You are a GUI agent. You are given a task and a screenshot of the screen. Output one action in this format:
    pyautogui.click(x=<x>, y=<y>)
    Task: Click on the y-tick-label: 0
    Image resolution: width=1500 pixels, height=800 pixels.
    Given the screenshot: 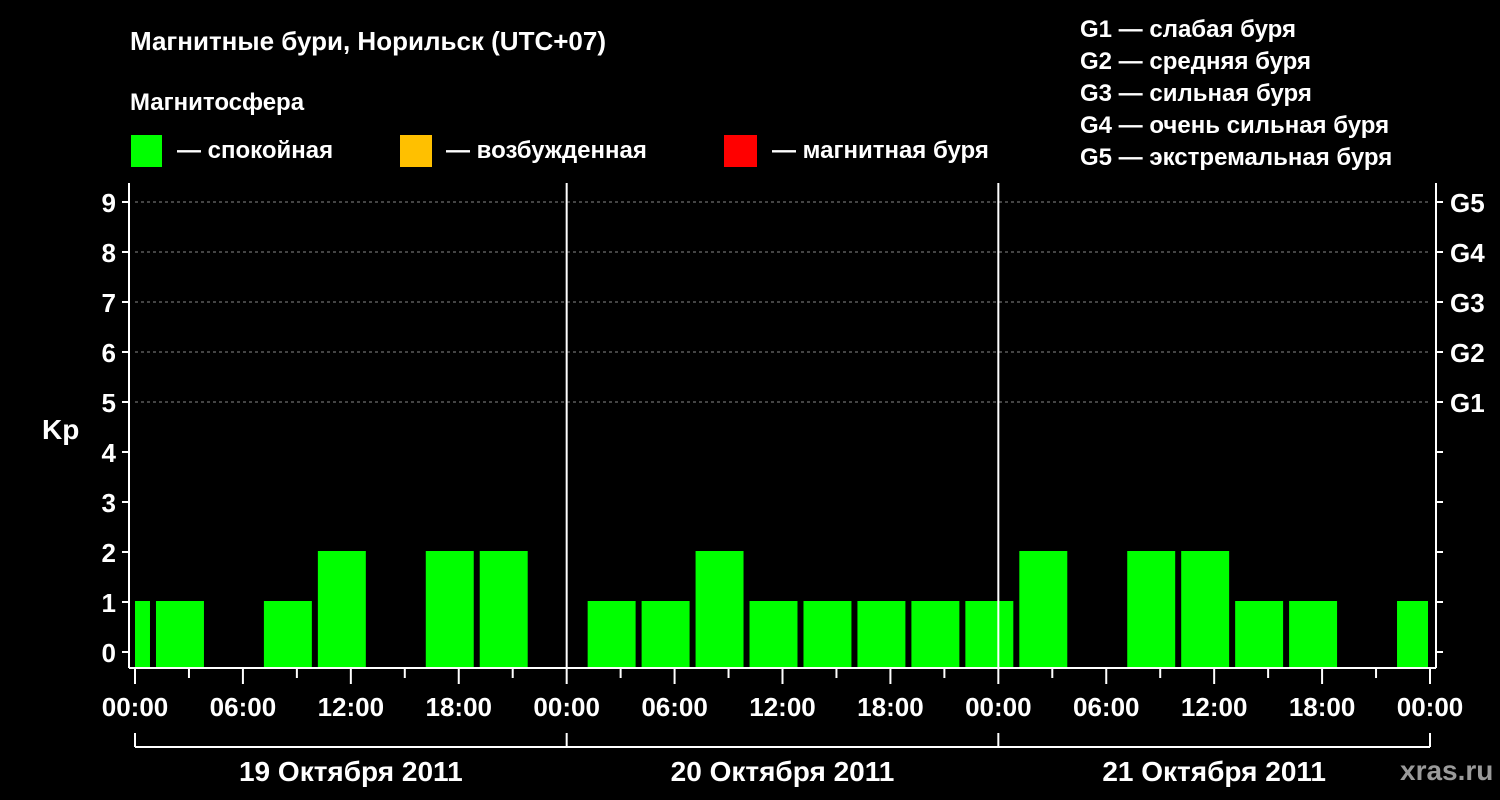 What is the action you would take?
    pyautogui.click(x=109, y=653)
    